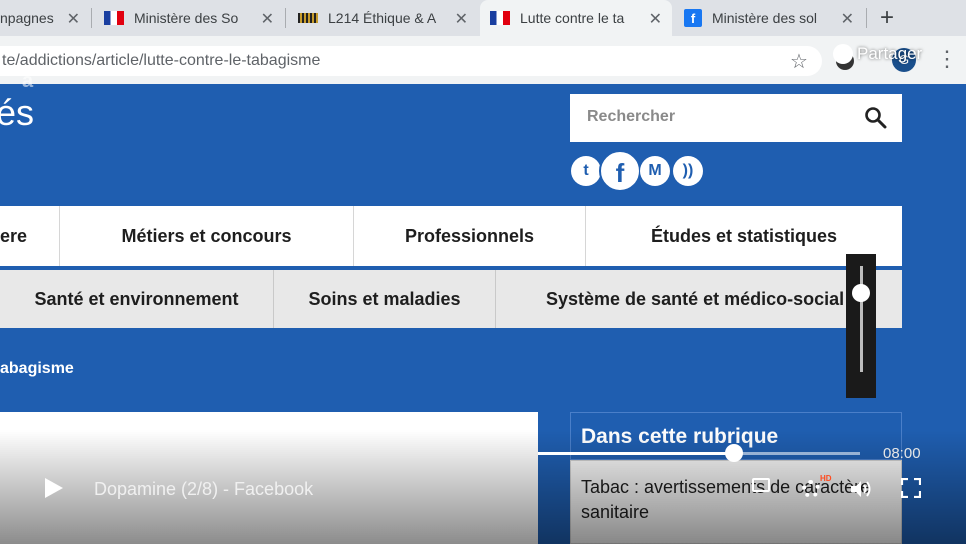 This screenshot has height=544, width=966. Describe the element at coordinates (765, 18) in the screenshot. I see `tab-title: Ministère des sol` at that location.